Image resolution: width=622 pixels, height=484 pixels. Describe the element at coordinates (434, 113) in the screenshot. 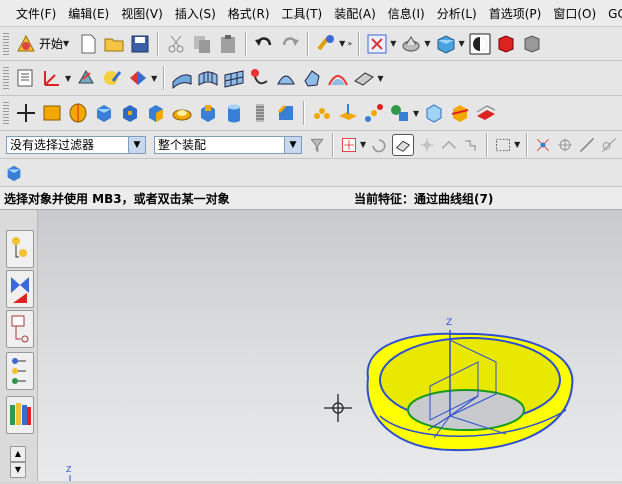

I see `hollow-box-icon` at that location.